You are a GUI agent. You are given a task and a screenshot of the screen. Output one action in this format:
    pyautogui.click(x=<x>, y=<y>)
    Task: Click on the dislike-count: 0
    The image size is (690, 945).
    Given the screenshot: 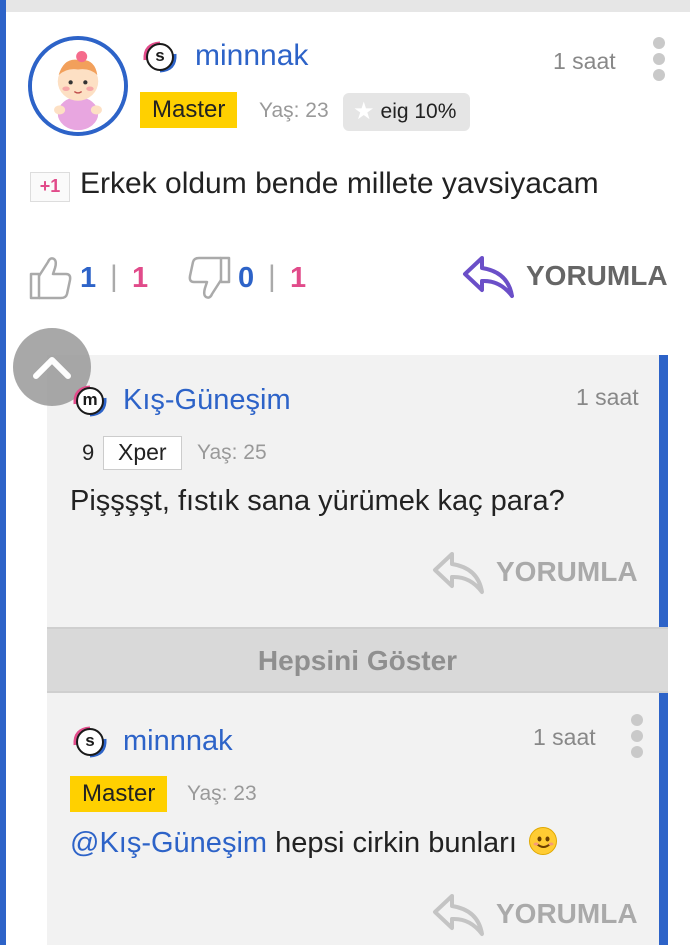 What is the action you would take?
    pyautogui.click(x=246, y=278)
    